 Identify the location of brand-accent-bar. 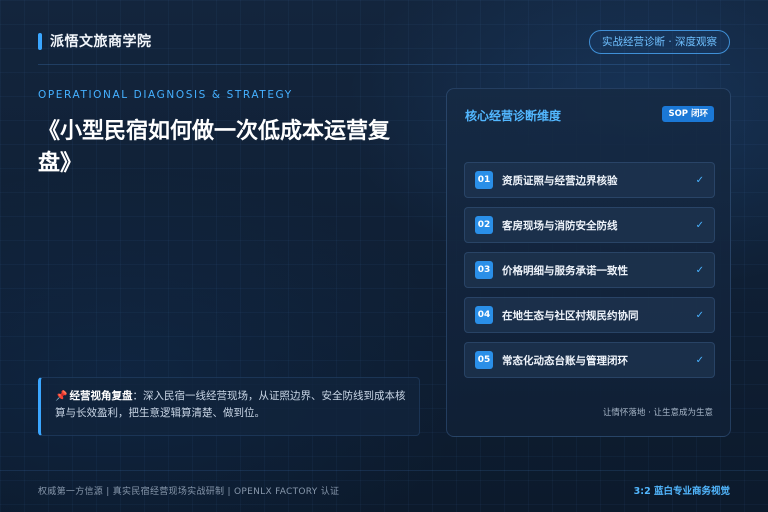
(40, 41).